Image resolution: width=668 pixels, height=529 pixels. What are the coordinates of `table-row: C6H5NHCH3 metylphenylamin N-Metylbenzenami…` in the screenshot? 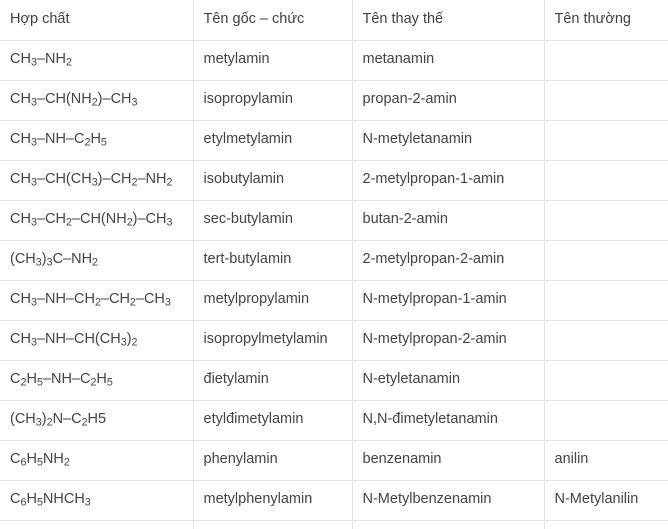 It's located at (334, 500).